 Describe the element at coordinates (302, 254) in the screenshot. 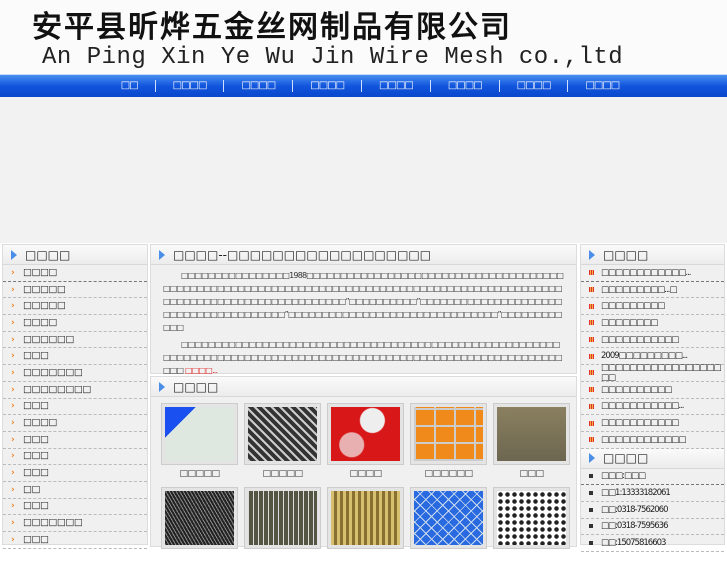

I see `about-title-text: □□□□--□□□□□□□□□□□□□□□□□□` at that location.